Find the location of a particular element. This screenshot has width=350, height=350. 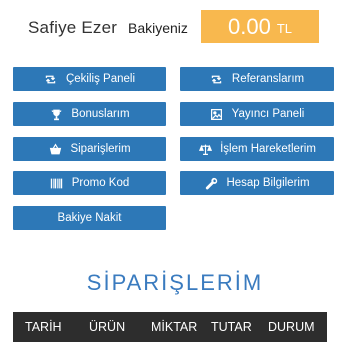

section-title: SİPARİŞLERİM is located at coordinates (175, 282).